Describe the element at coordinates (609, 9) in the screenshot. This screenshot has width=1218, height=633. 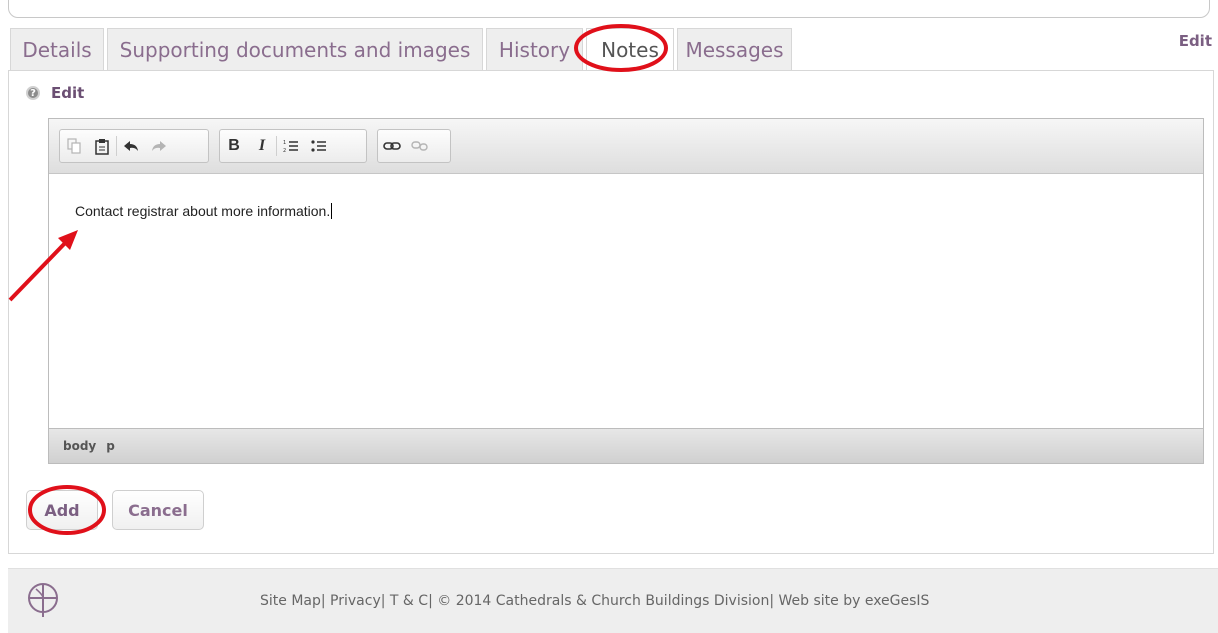
I see `top-panel-edge` at that location.